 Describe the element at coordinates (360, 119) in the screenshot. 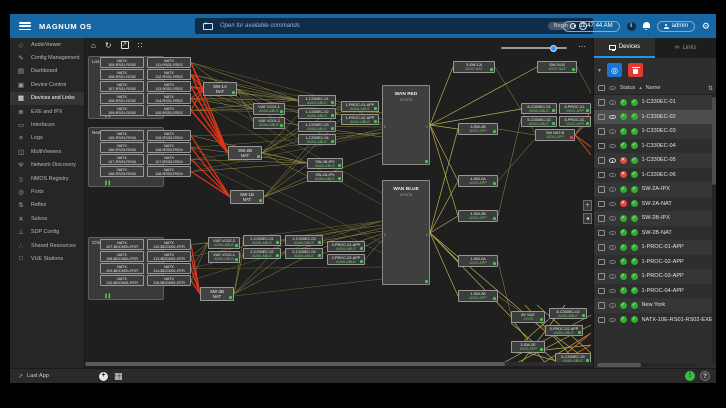

I see `node-1-proc-02-app: 1-PROC-02-APP AVAILABLE` at that location.